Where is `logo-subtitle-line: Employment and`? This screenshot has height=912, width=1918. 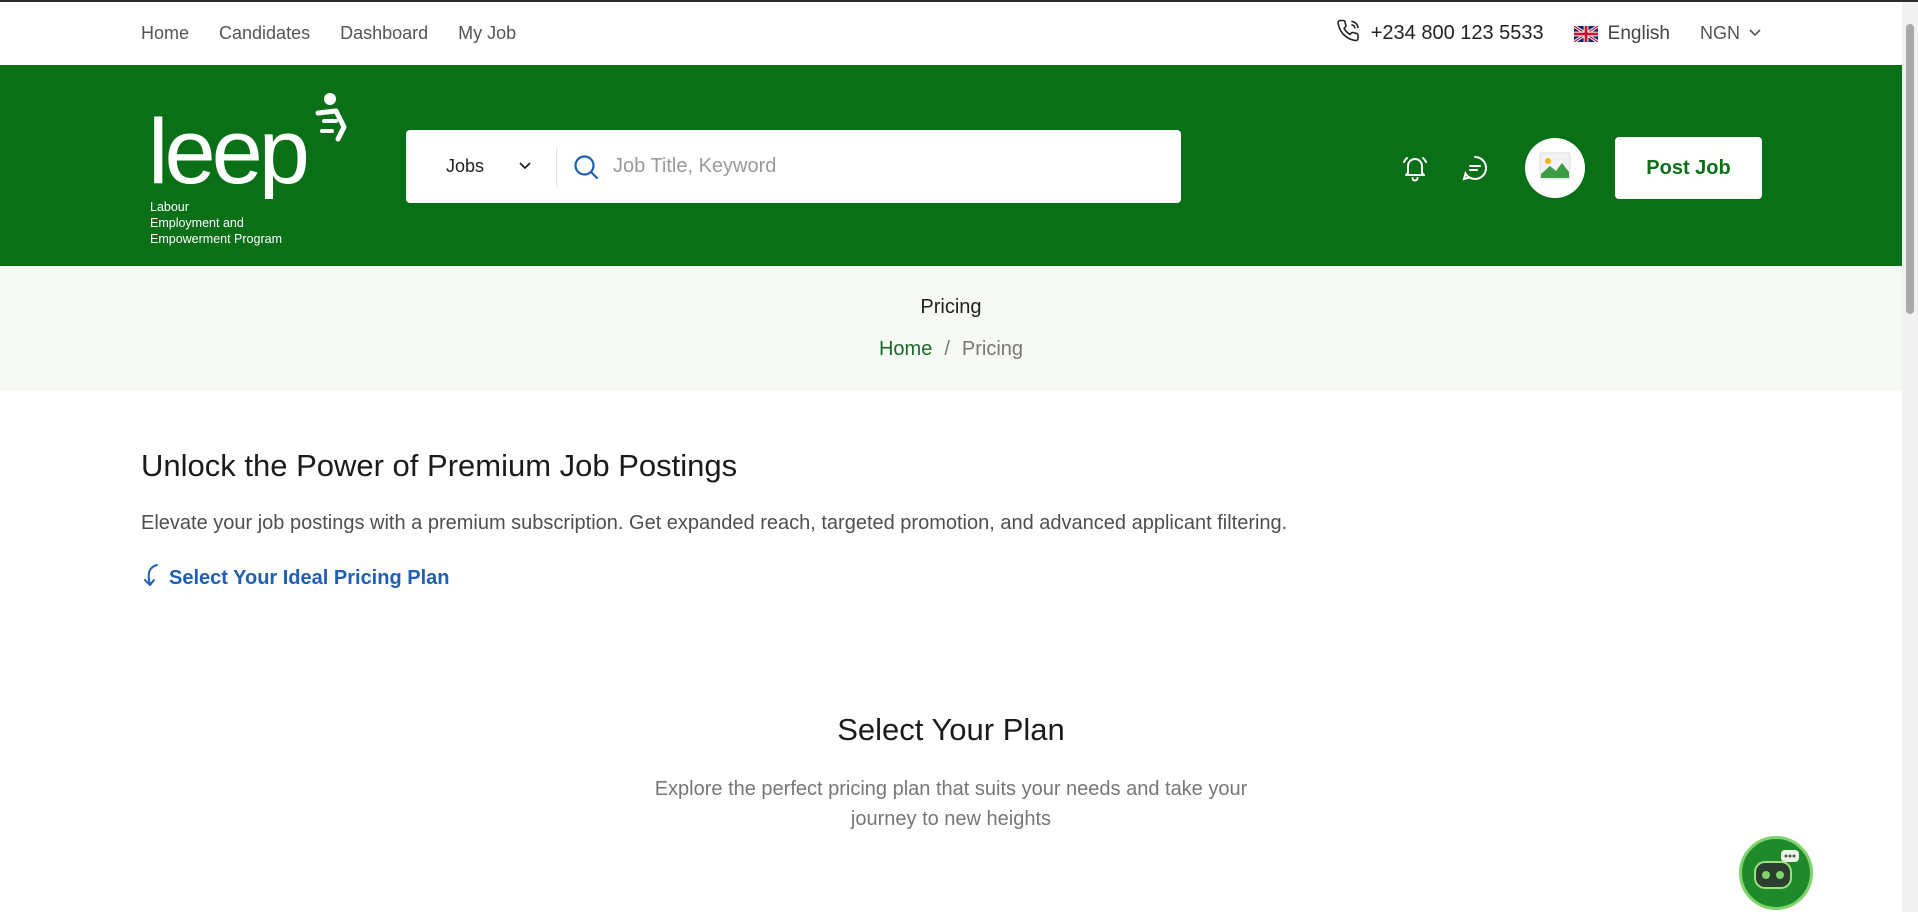 logo-subtitle-line: Employment and is located at coordinates (197, 223).